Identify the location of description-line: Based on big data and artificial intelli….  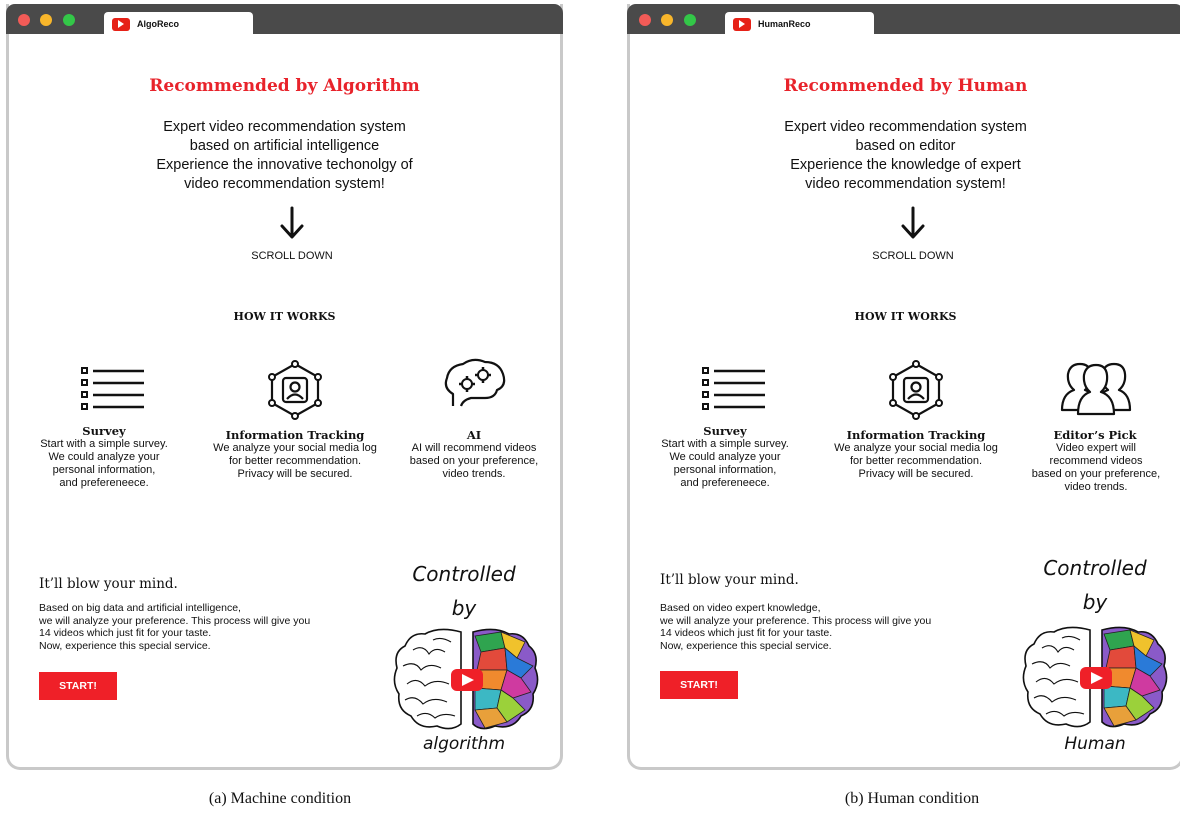
(140, 608).